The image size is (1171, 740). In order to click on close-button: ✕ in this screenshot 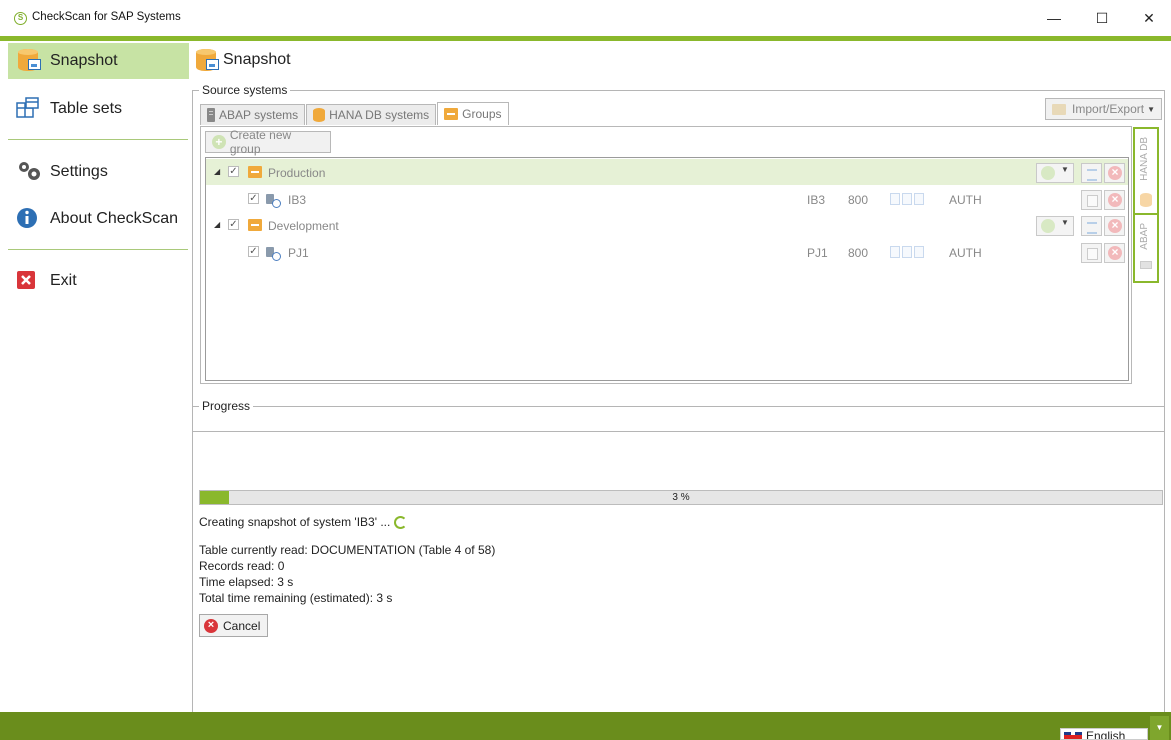, I will do `click(1149, 18)`.